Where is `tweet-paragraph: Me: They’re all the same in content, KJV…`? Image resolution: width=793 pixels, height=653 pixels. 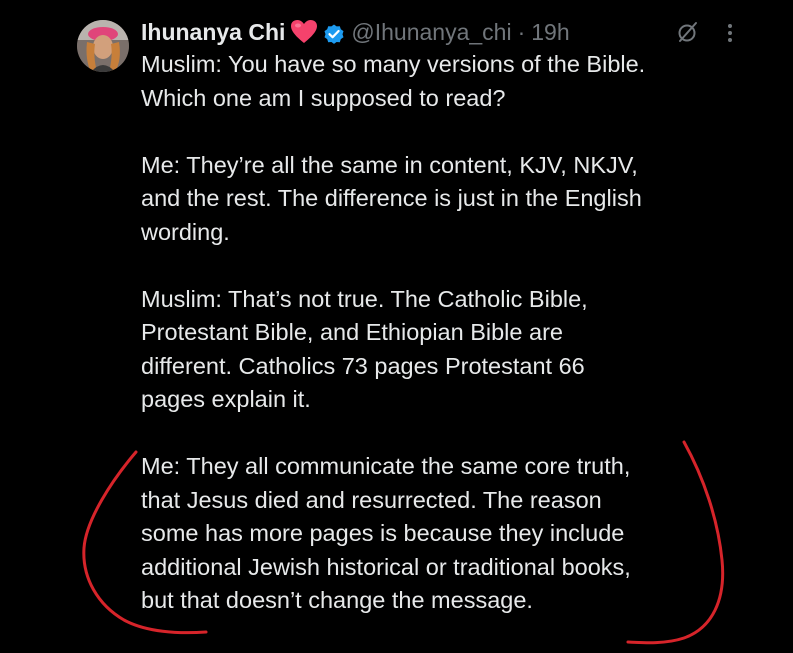
tweet-paragraph: Me: They’re all the same in content, KJV… is located at coordinates (391, 198).